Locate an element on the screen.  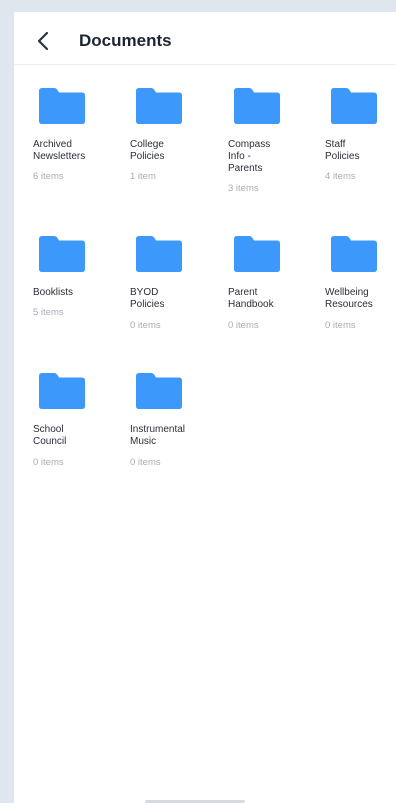
back-button is located at coordinates (43, 41).